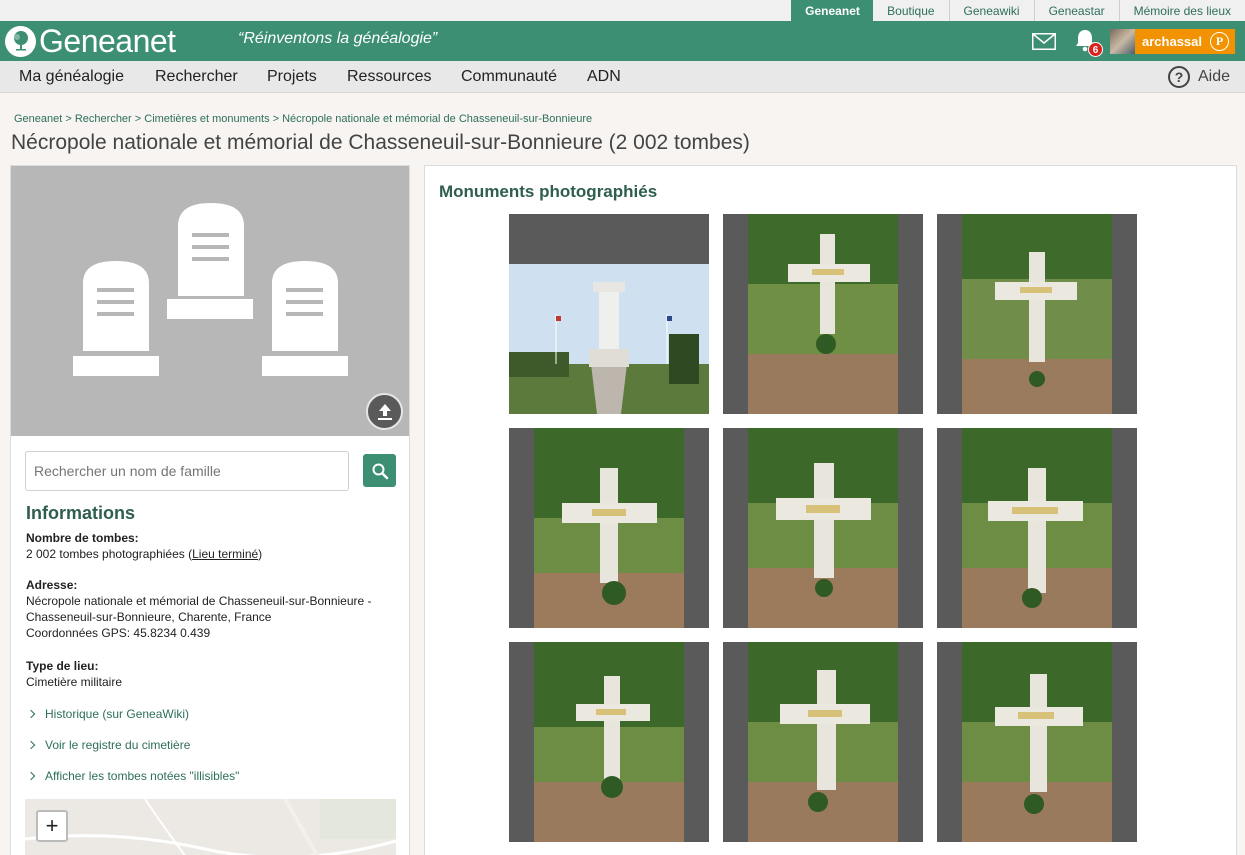 This screenshot has height=855, width=1245. I want to click on top-link-geneastar: Geneastar, so click(1076, 10).